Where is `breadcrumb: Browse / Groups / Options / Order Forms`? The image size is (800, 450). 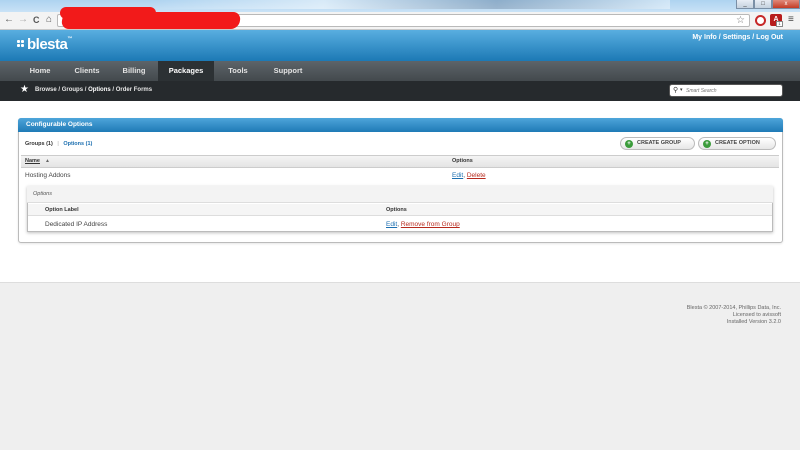 breadcrumb: Browse / Groups / Options / Order Forms is located at coordinates (93, 90).